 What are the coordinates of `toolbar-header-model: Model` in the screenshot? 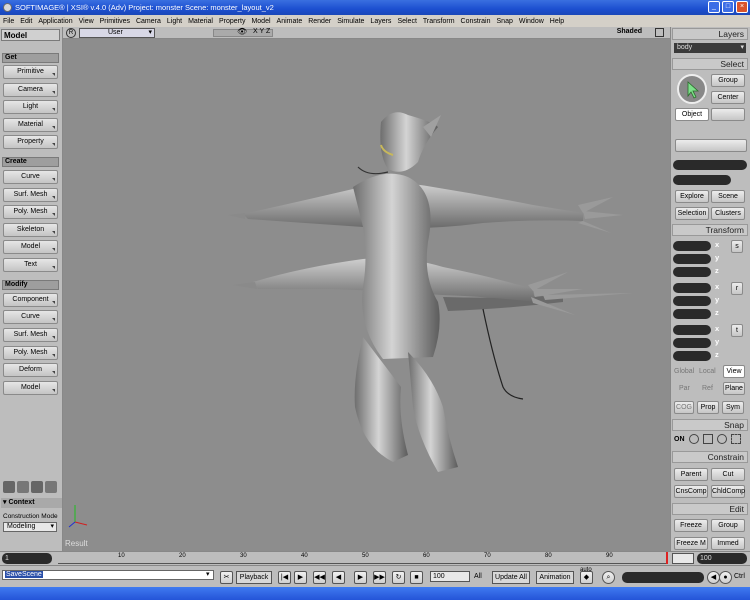 It's located at (30, 35).